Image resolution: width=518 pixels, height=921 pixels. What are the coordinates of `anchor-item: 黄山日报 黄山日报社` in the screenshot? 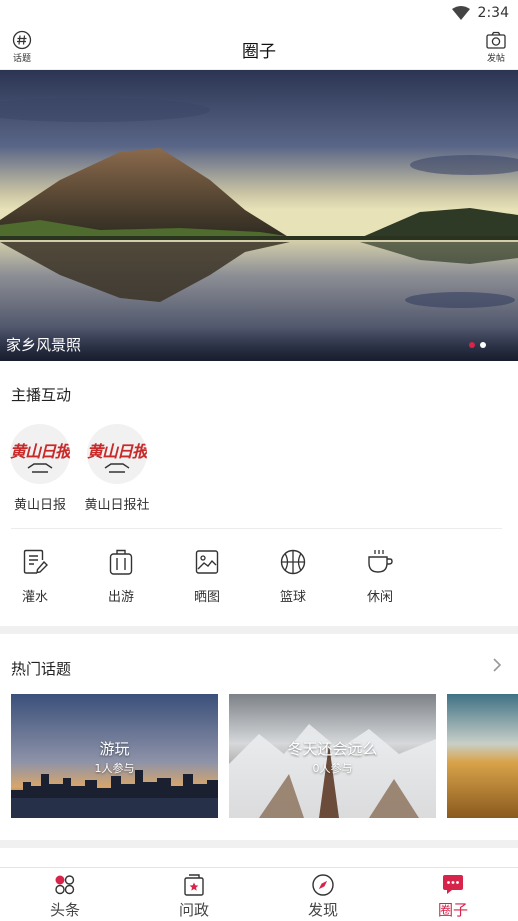 It's located at (117, 468).